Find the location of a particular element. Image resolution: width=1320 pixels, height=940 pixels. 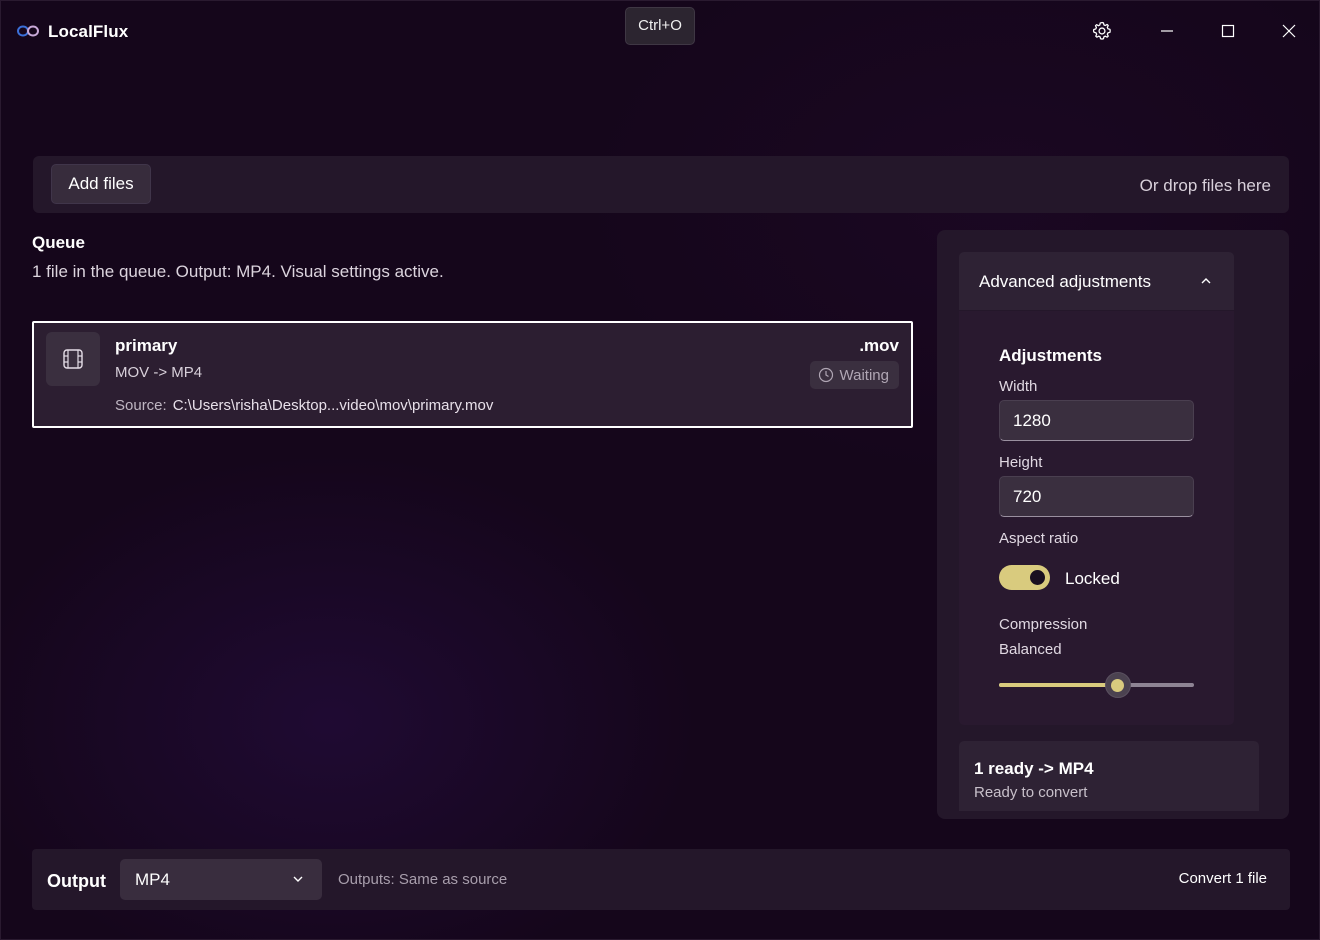

film-icon is located at coordinates (73, 359).